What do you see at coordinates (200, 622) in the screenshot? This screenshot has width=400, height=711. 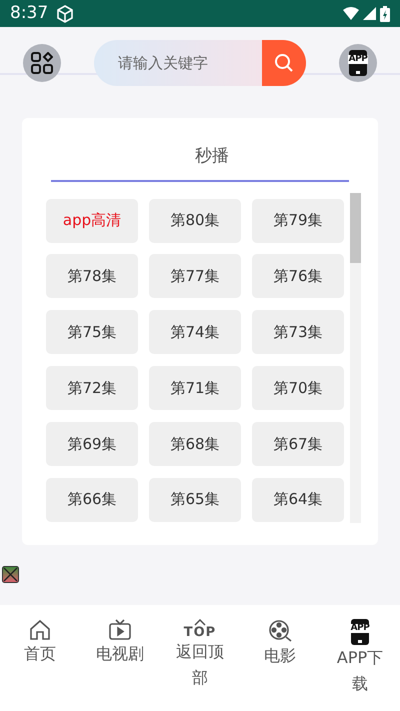 I see `caret-up-icon` at bounding box center [200, 622].